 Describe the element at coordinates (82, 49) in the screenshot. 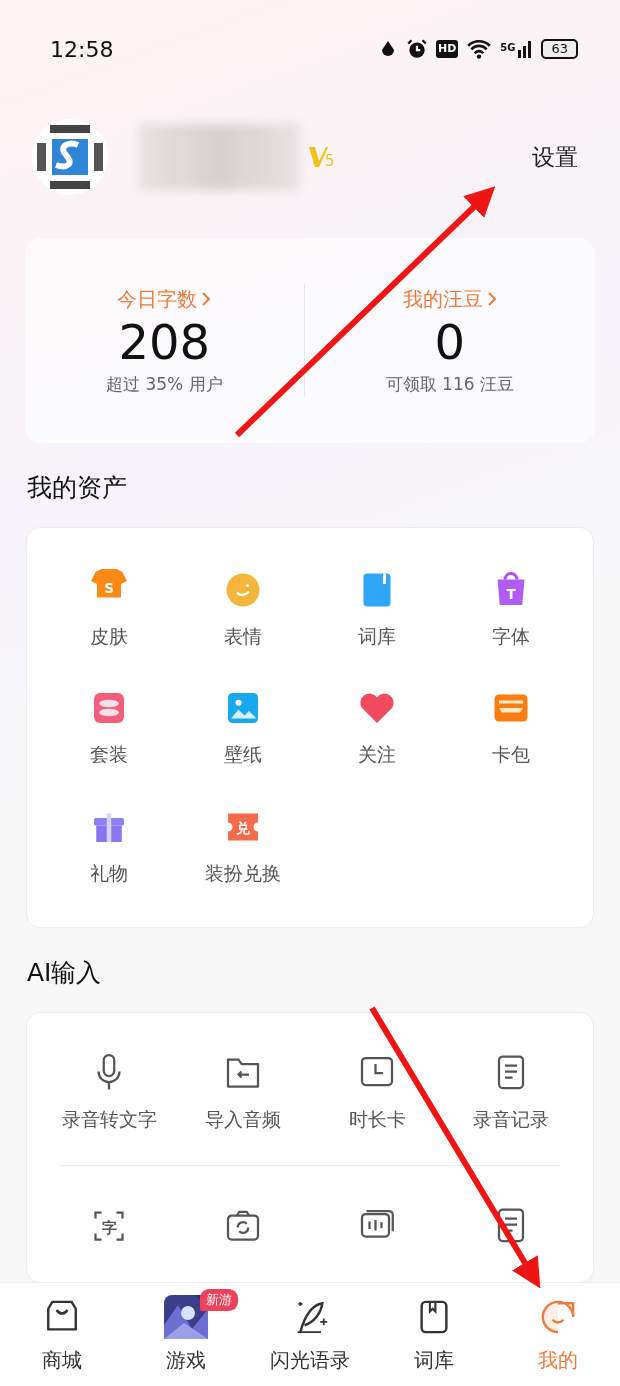

I see `clock-time: 12:58` at that location.